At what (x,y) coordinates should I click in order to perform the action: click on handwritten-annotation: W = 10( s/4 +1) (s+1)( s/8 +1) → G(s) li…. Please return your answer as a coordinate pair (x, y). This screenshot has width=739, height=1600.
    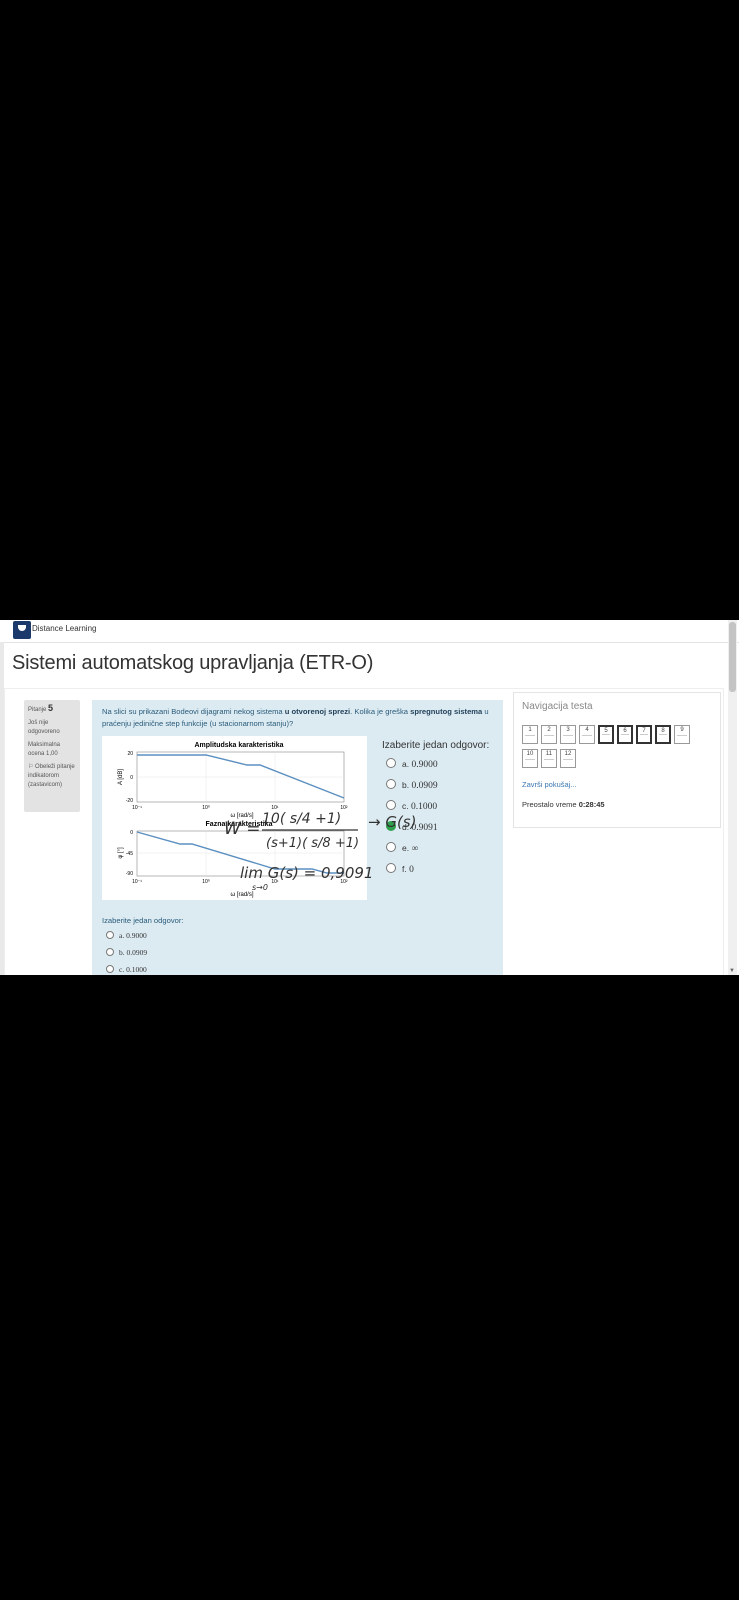
    Looking at the image, I should click on (320, 851).